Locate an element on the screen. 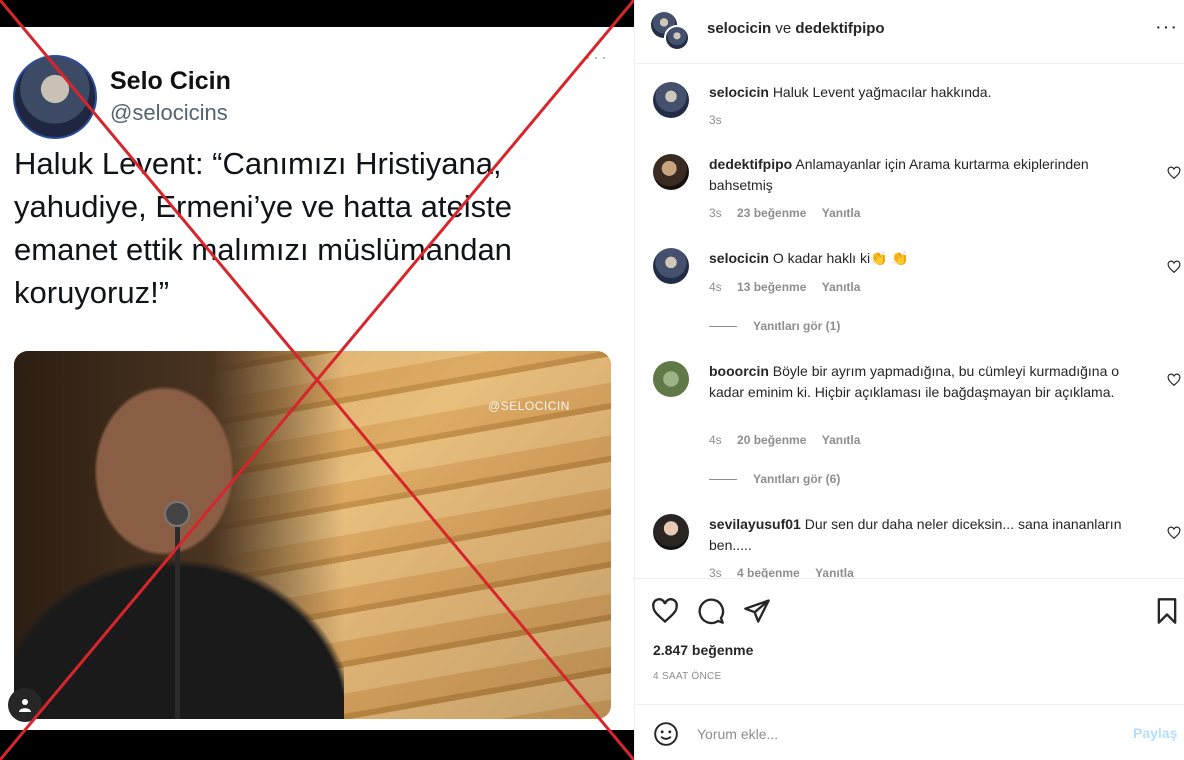  comment-text: O kadar haklı ki👏 👏 is located at coordinates (840, 258).